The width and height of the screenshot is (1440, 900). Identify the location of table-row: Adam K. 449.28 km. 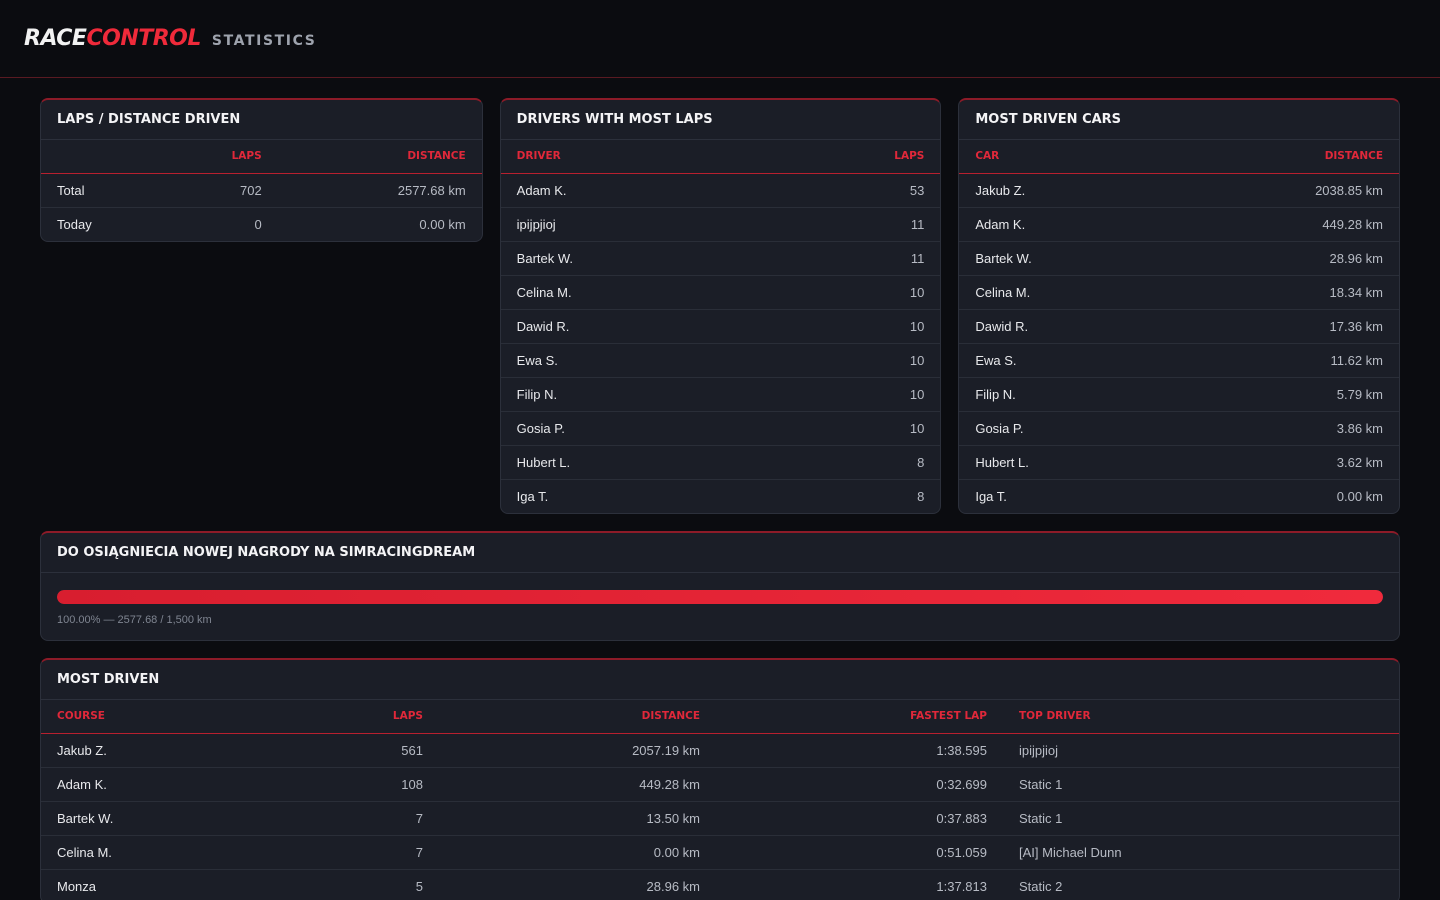
(1179, 224).